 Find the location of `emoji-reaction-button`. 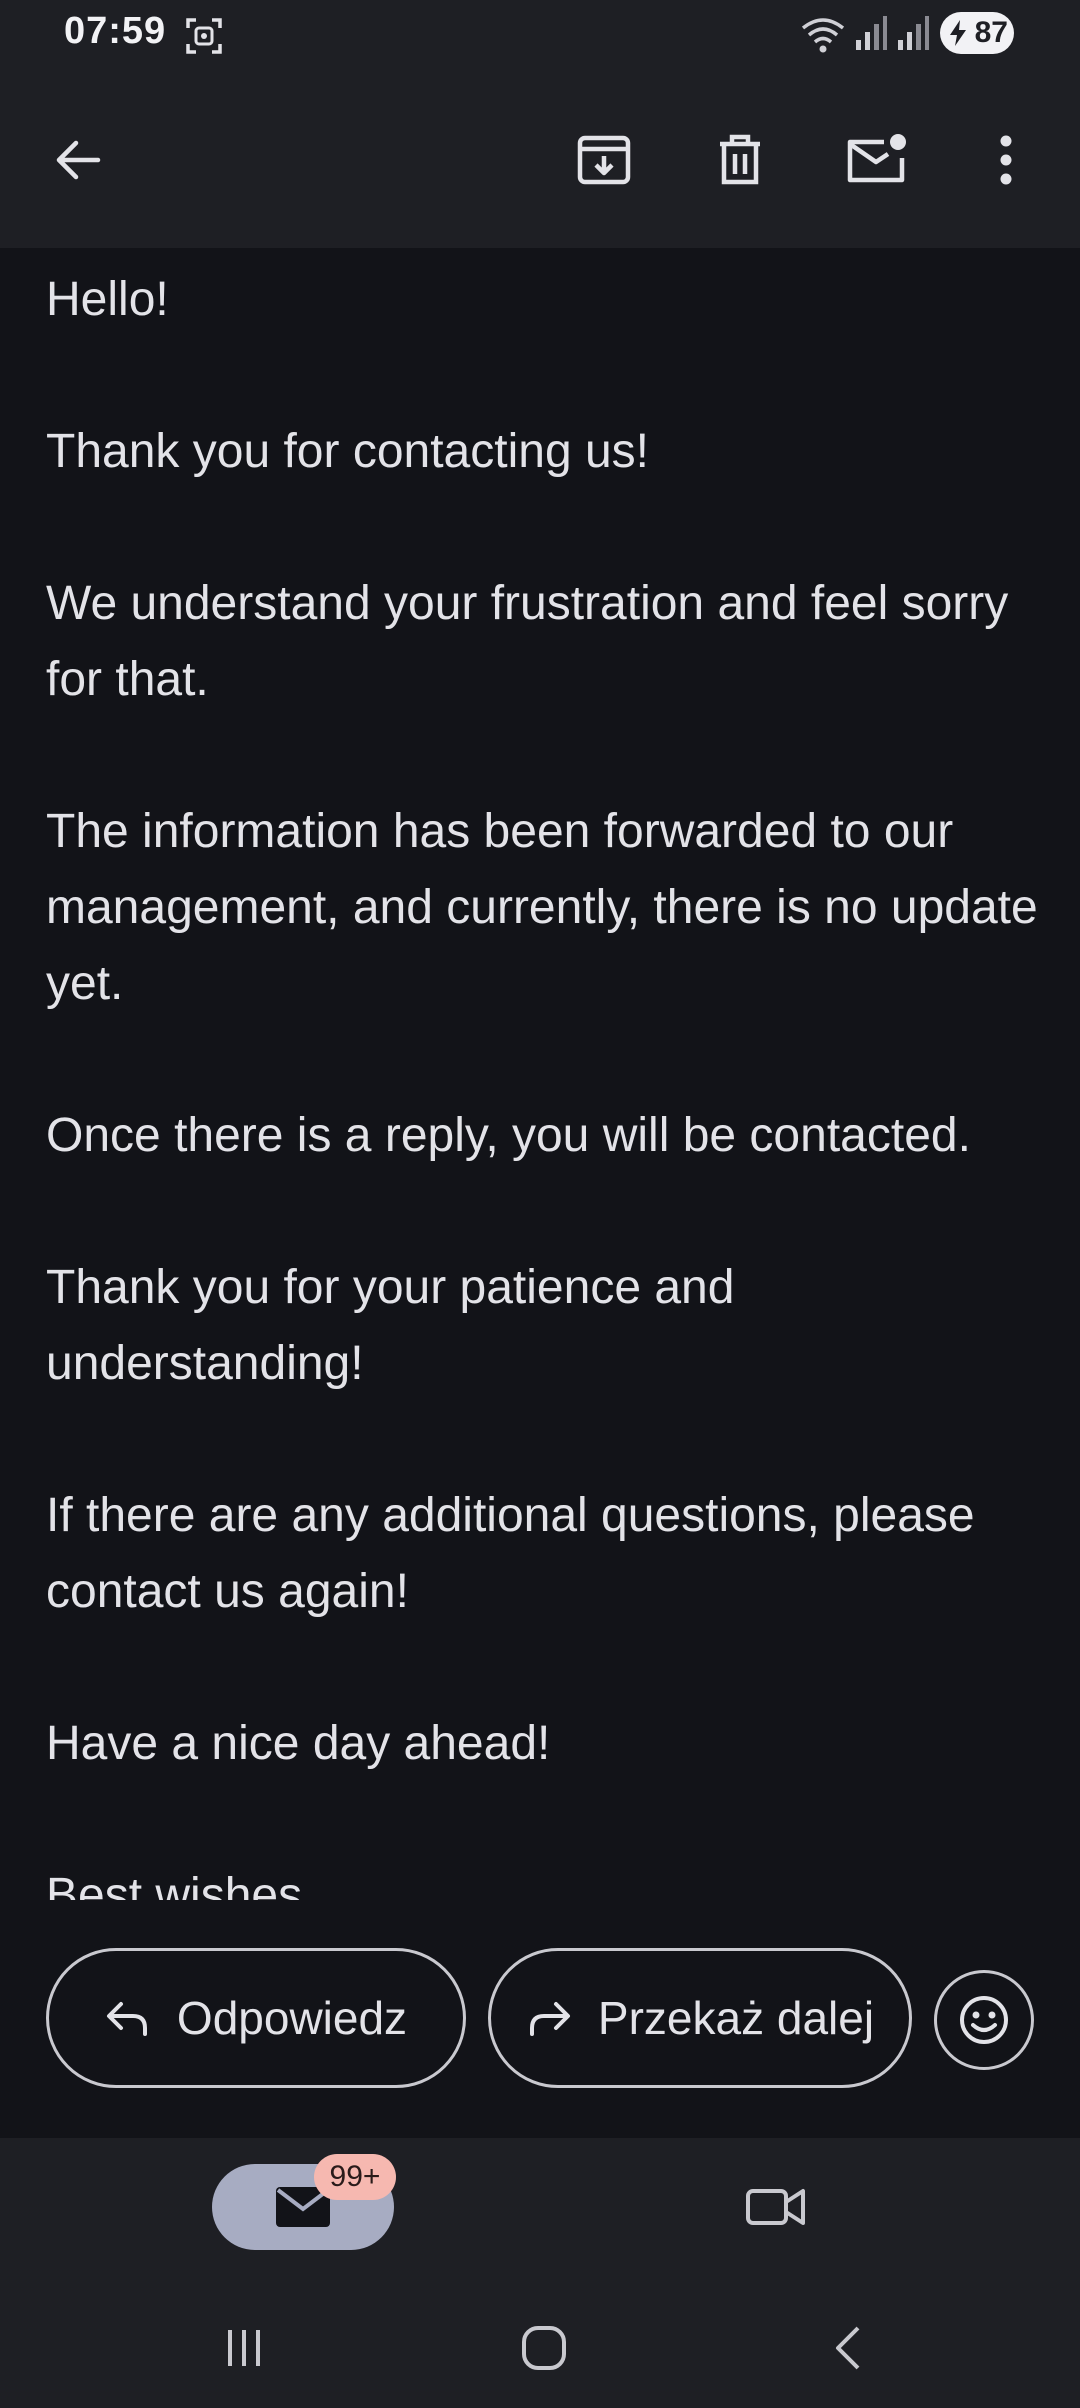

emoji-reaction-button is located at coordinates (984, 2020).